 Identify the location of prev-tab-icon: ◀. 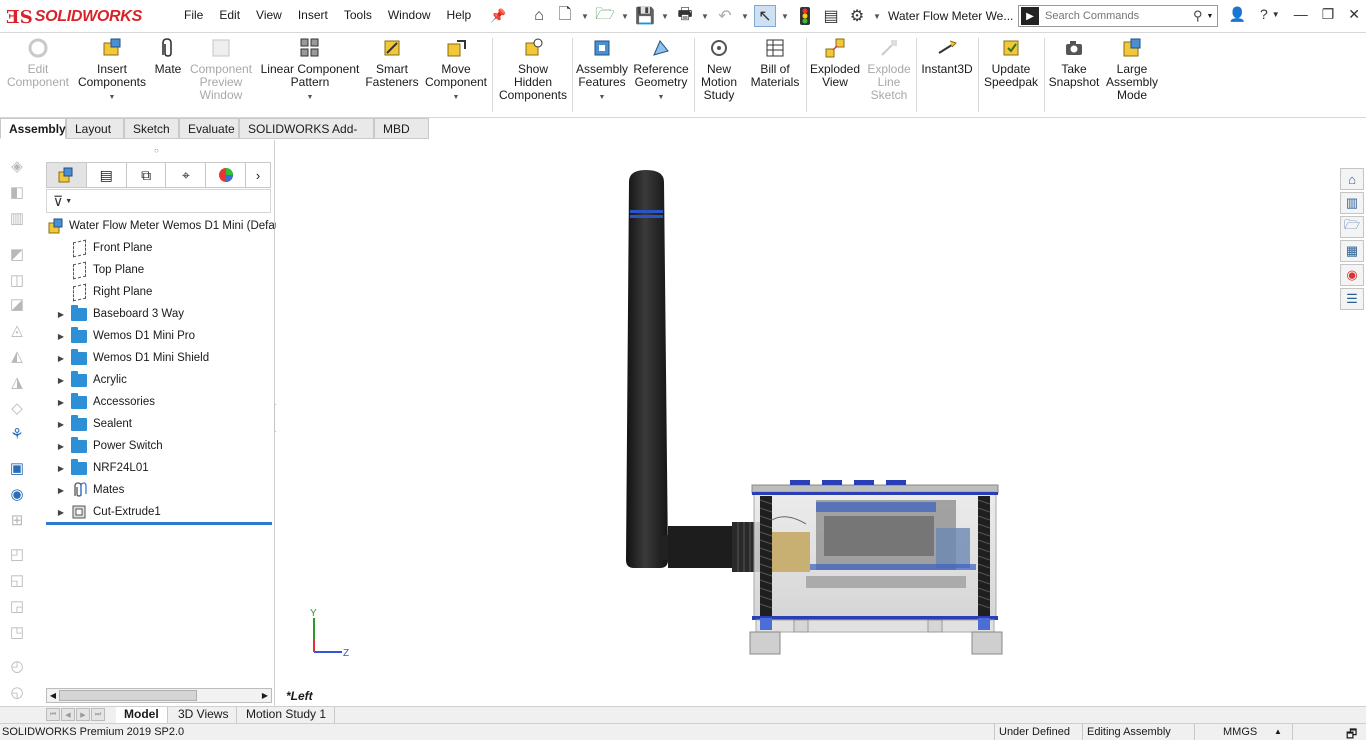
(68, 714).